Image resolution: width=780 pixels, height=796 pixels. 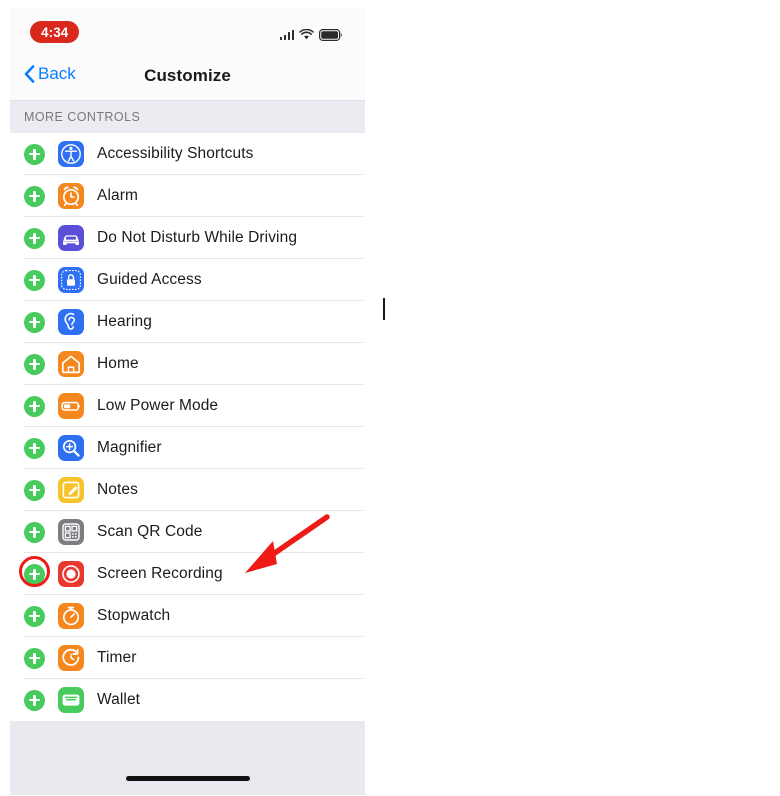 What do you see at coordinates (187, 758) in the screenshot?
I see `phone-footer` at bounding box center [187, 758].